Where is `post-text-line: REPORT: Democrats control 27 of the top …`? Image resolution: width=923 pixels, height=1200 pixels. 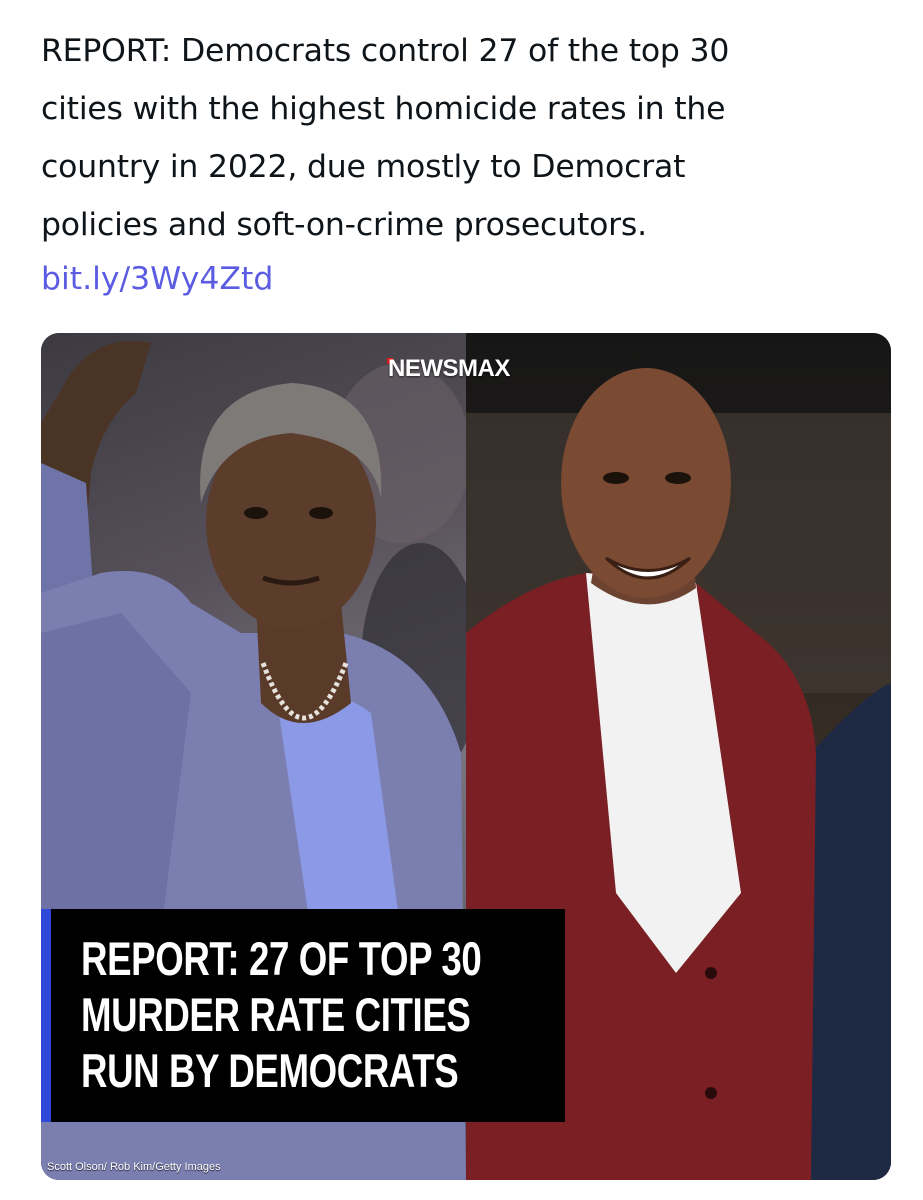 post-text-line: REPORT: Democrats control 27 of the top … is located at coordinates (385, 51).